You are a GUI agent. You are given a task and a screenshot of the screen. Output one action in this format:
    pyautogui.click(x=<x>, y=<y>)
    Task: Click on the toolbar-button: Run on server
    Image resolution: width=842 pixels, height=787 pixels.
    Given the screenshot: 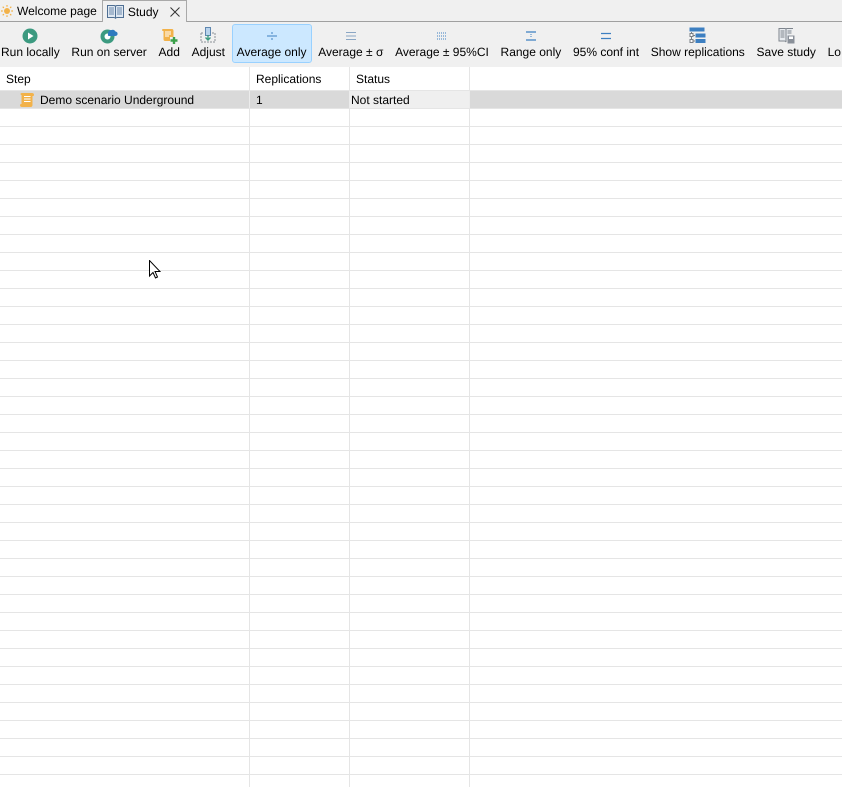 What is the action you would take?
    pyautogui.click(x=109, y=43)
    